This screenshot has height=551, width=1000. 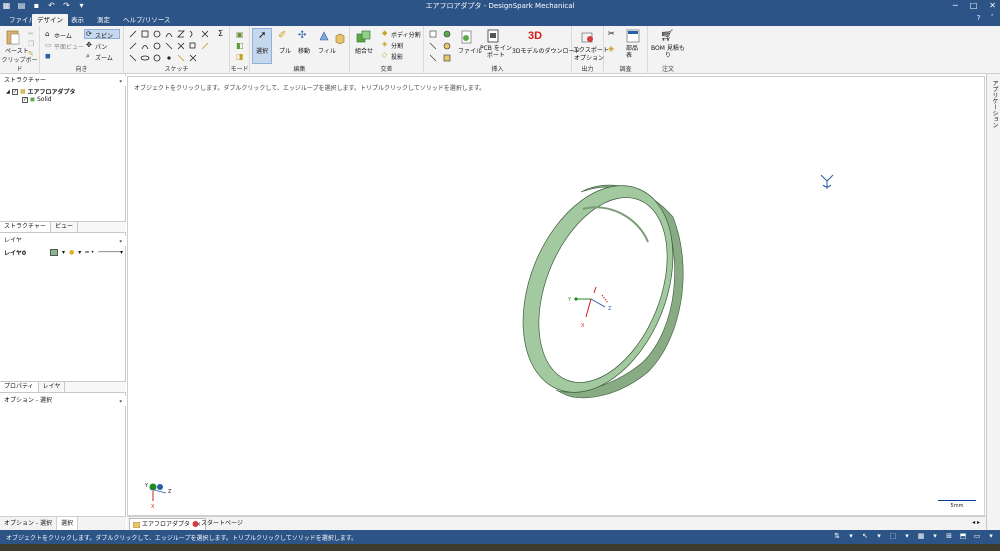 What do you see at coordinates (955, 6) in the screenshot?
I see `minimize-button: ─` at bounding box center [955, 6].